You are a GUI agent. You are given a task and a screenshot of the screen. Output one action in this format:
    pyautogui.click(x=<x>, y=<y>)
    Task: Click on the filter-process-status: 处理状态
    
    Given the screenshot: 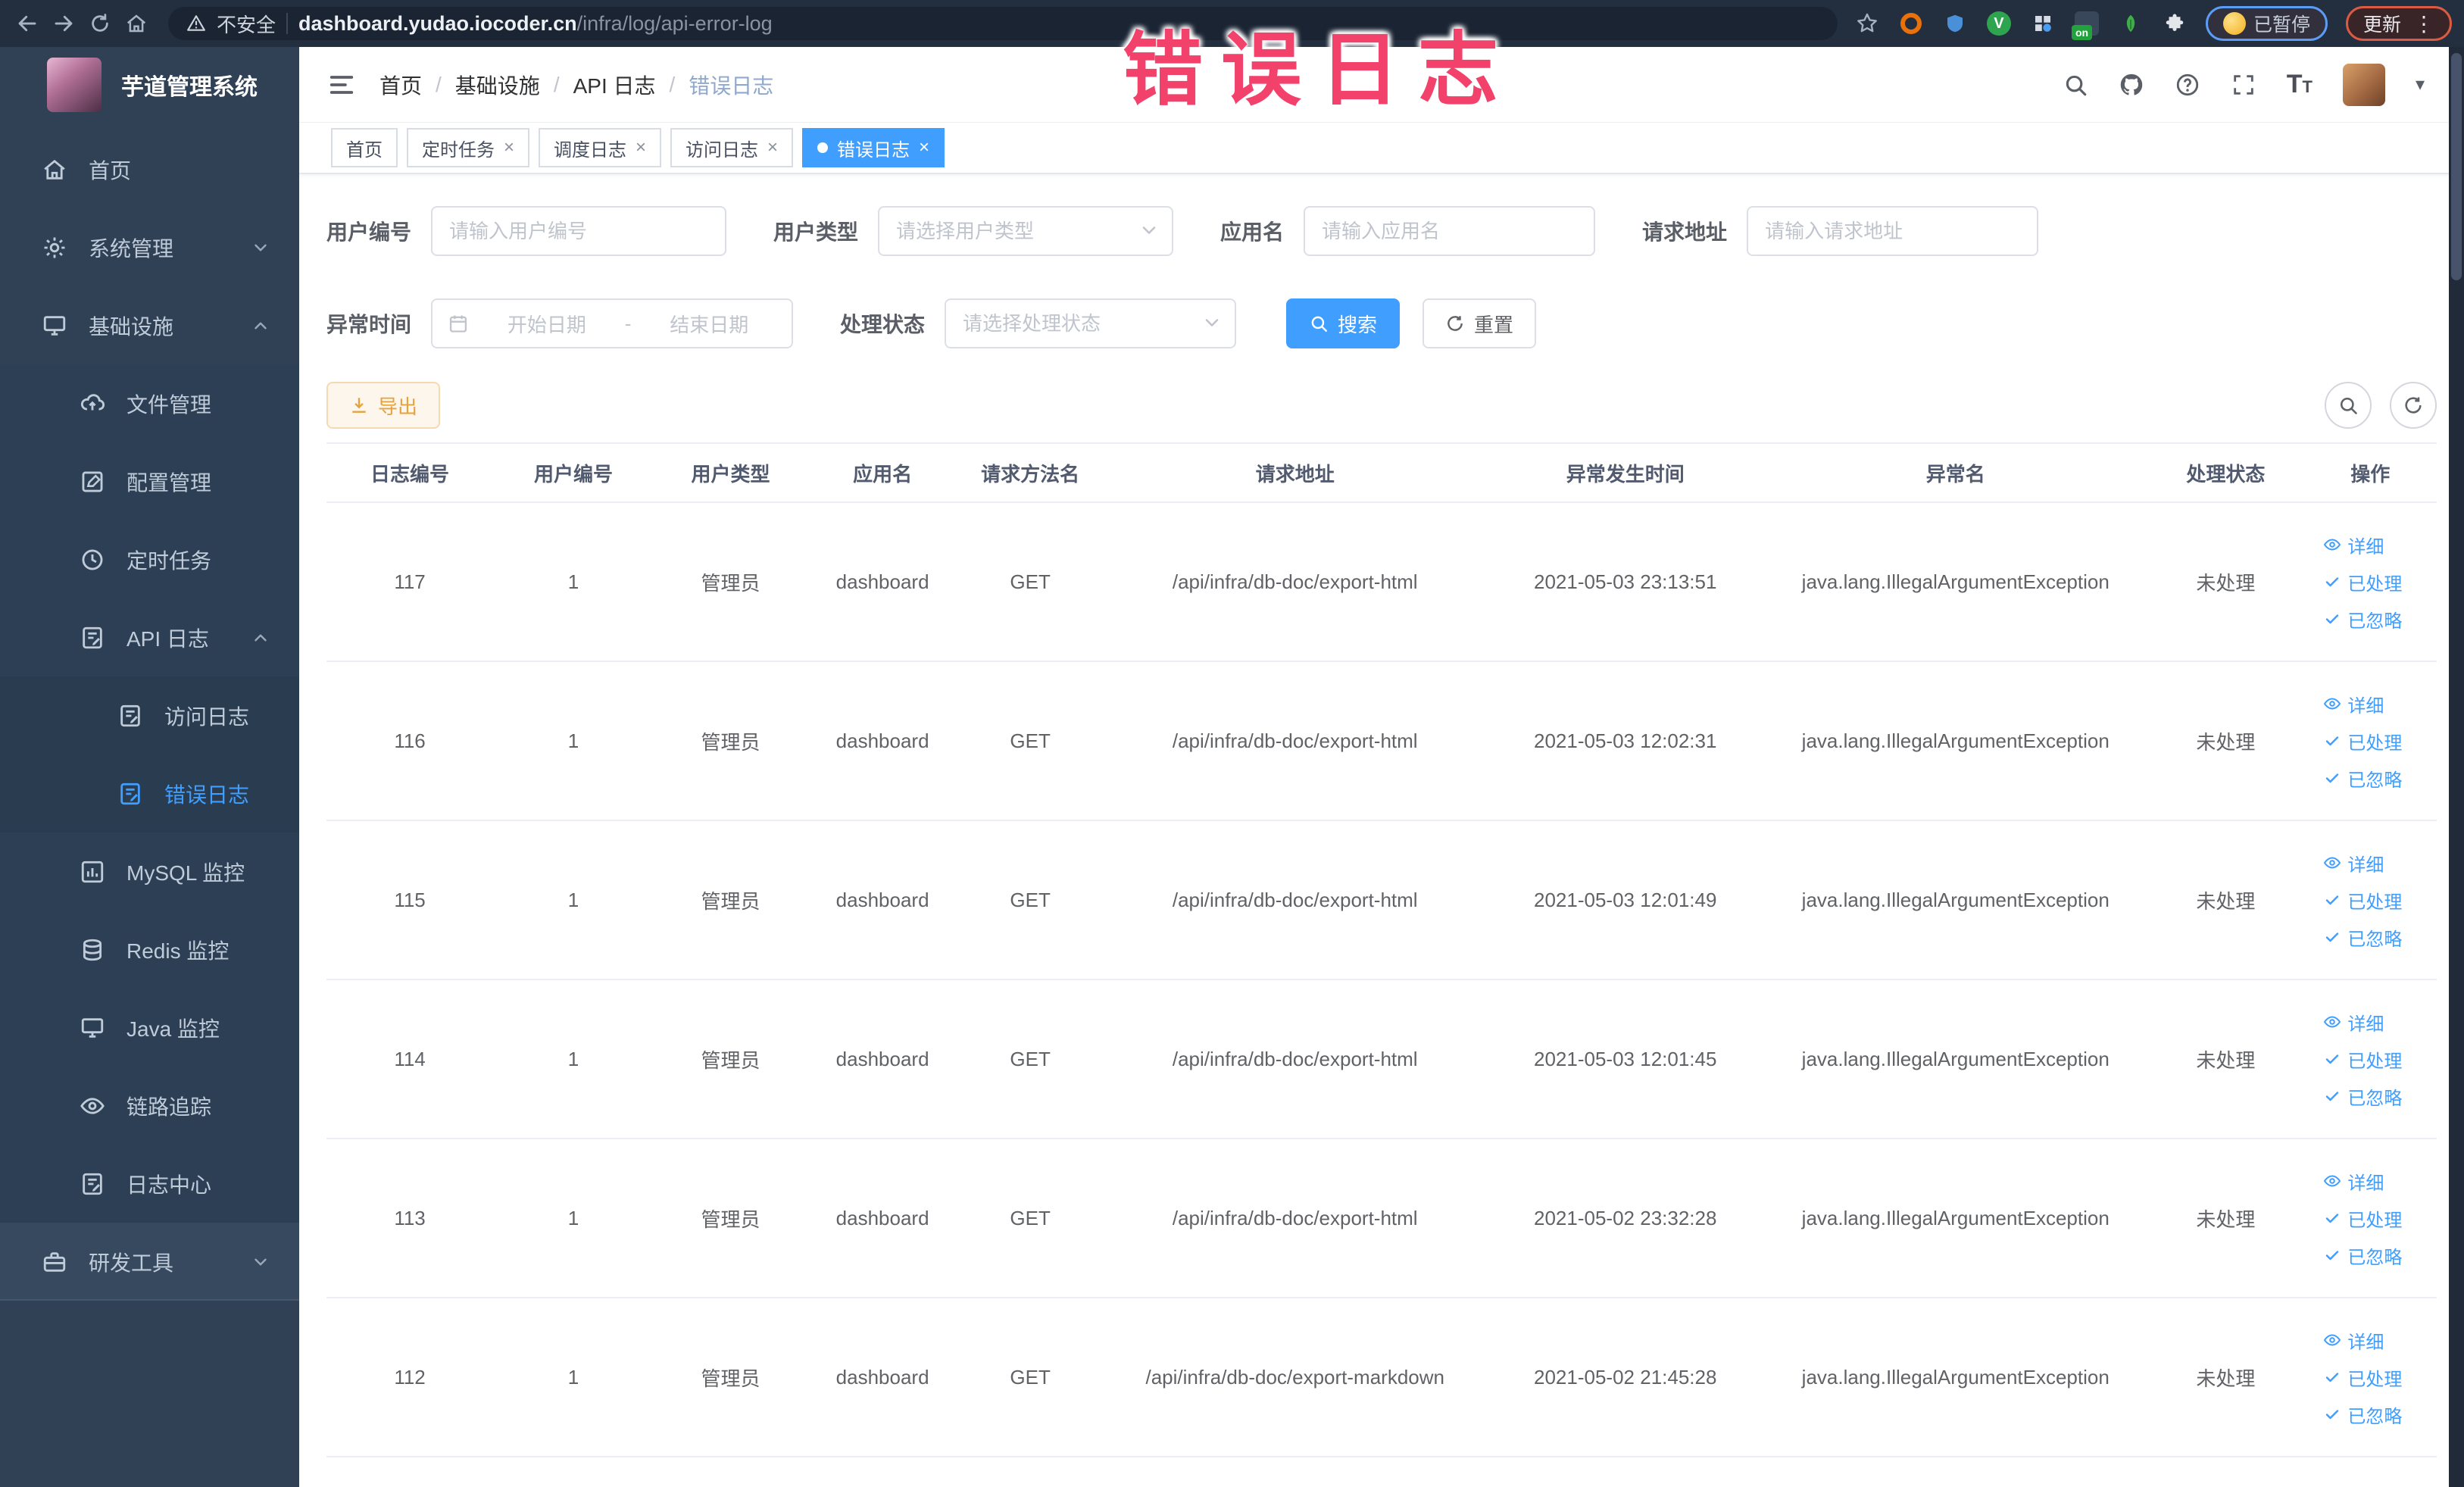 What is the action you would take?
    pyautogui.click(x=1038, y=323)
    